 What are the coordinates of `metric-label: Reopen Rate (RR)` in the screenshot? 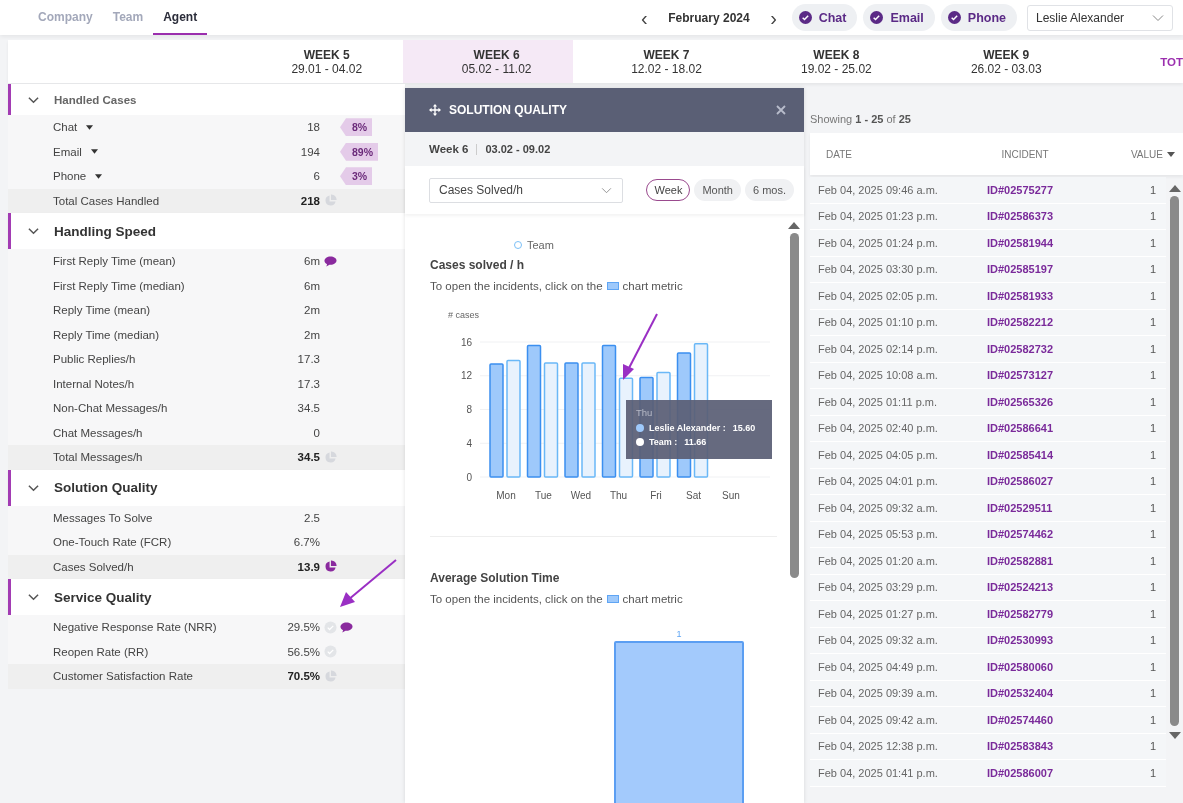 It's located at (101, 651).